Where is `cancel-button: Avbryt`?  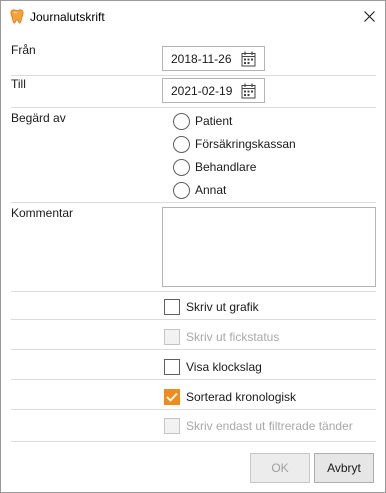 cancel-button: Avbryt is located at coordinates (344, 468).